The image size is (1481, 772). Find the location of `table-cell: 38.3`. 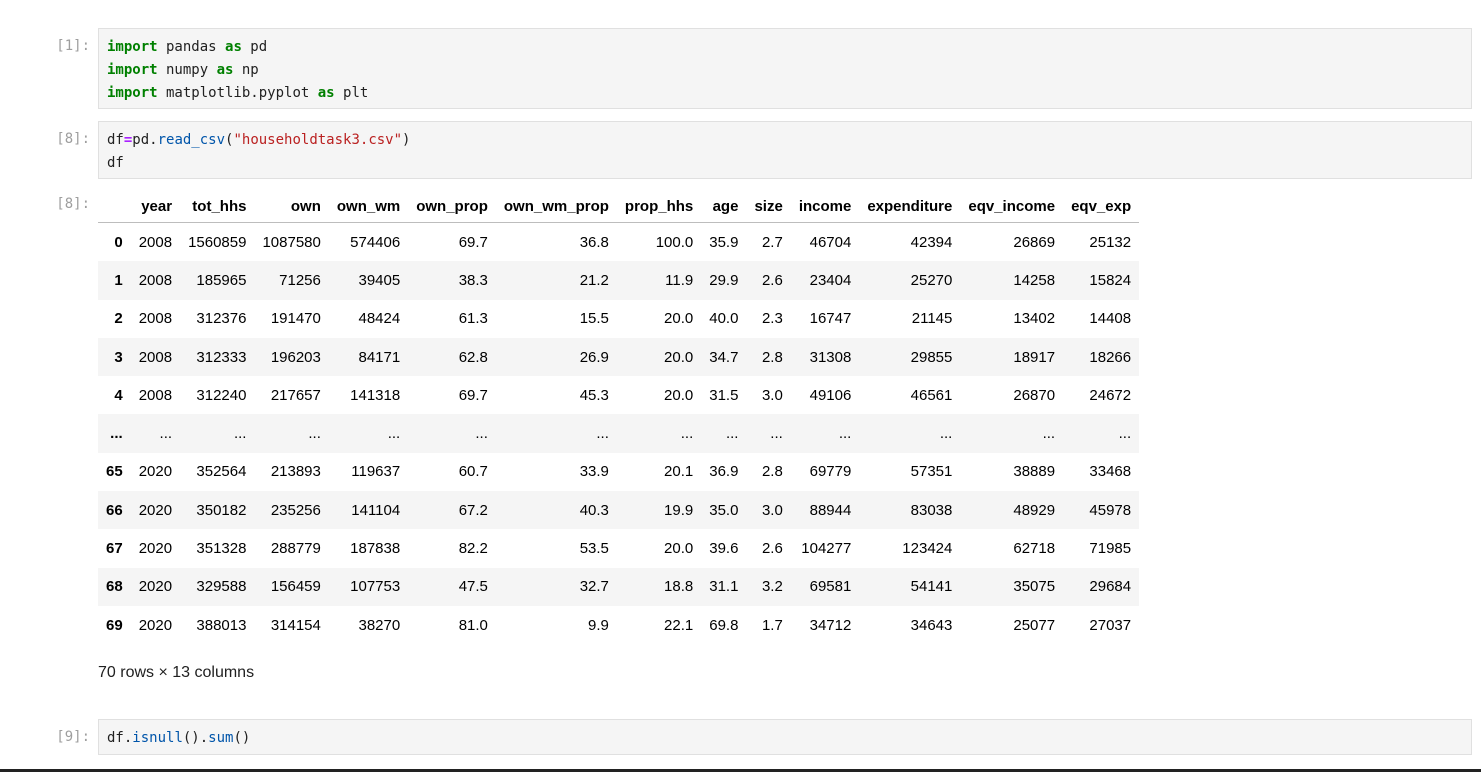

table-cell: 38.3 is located at coordinates (473, 280).